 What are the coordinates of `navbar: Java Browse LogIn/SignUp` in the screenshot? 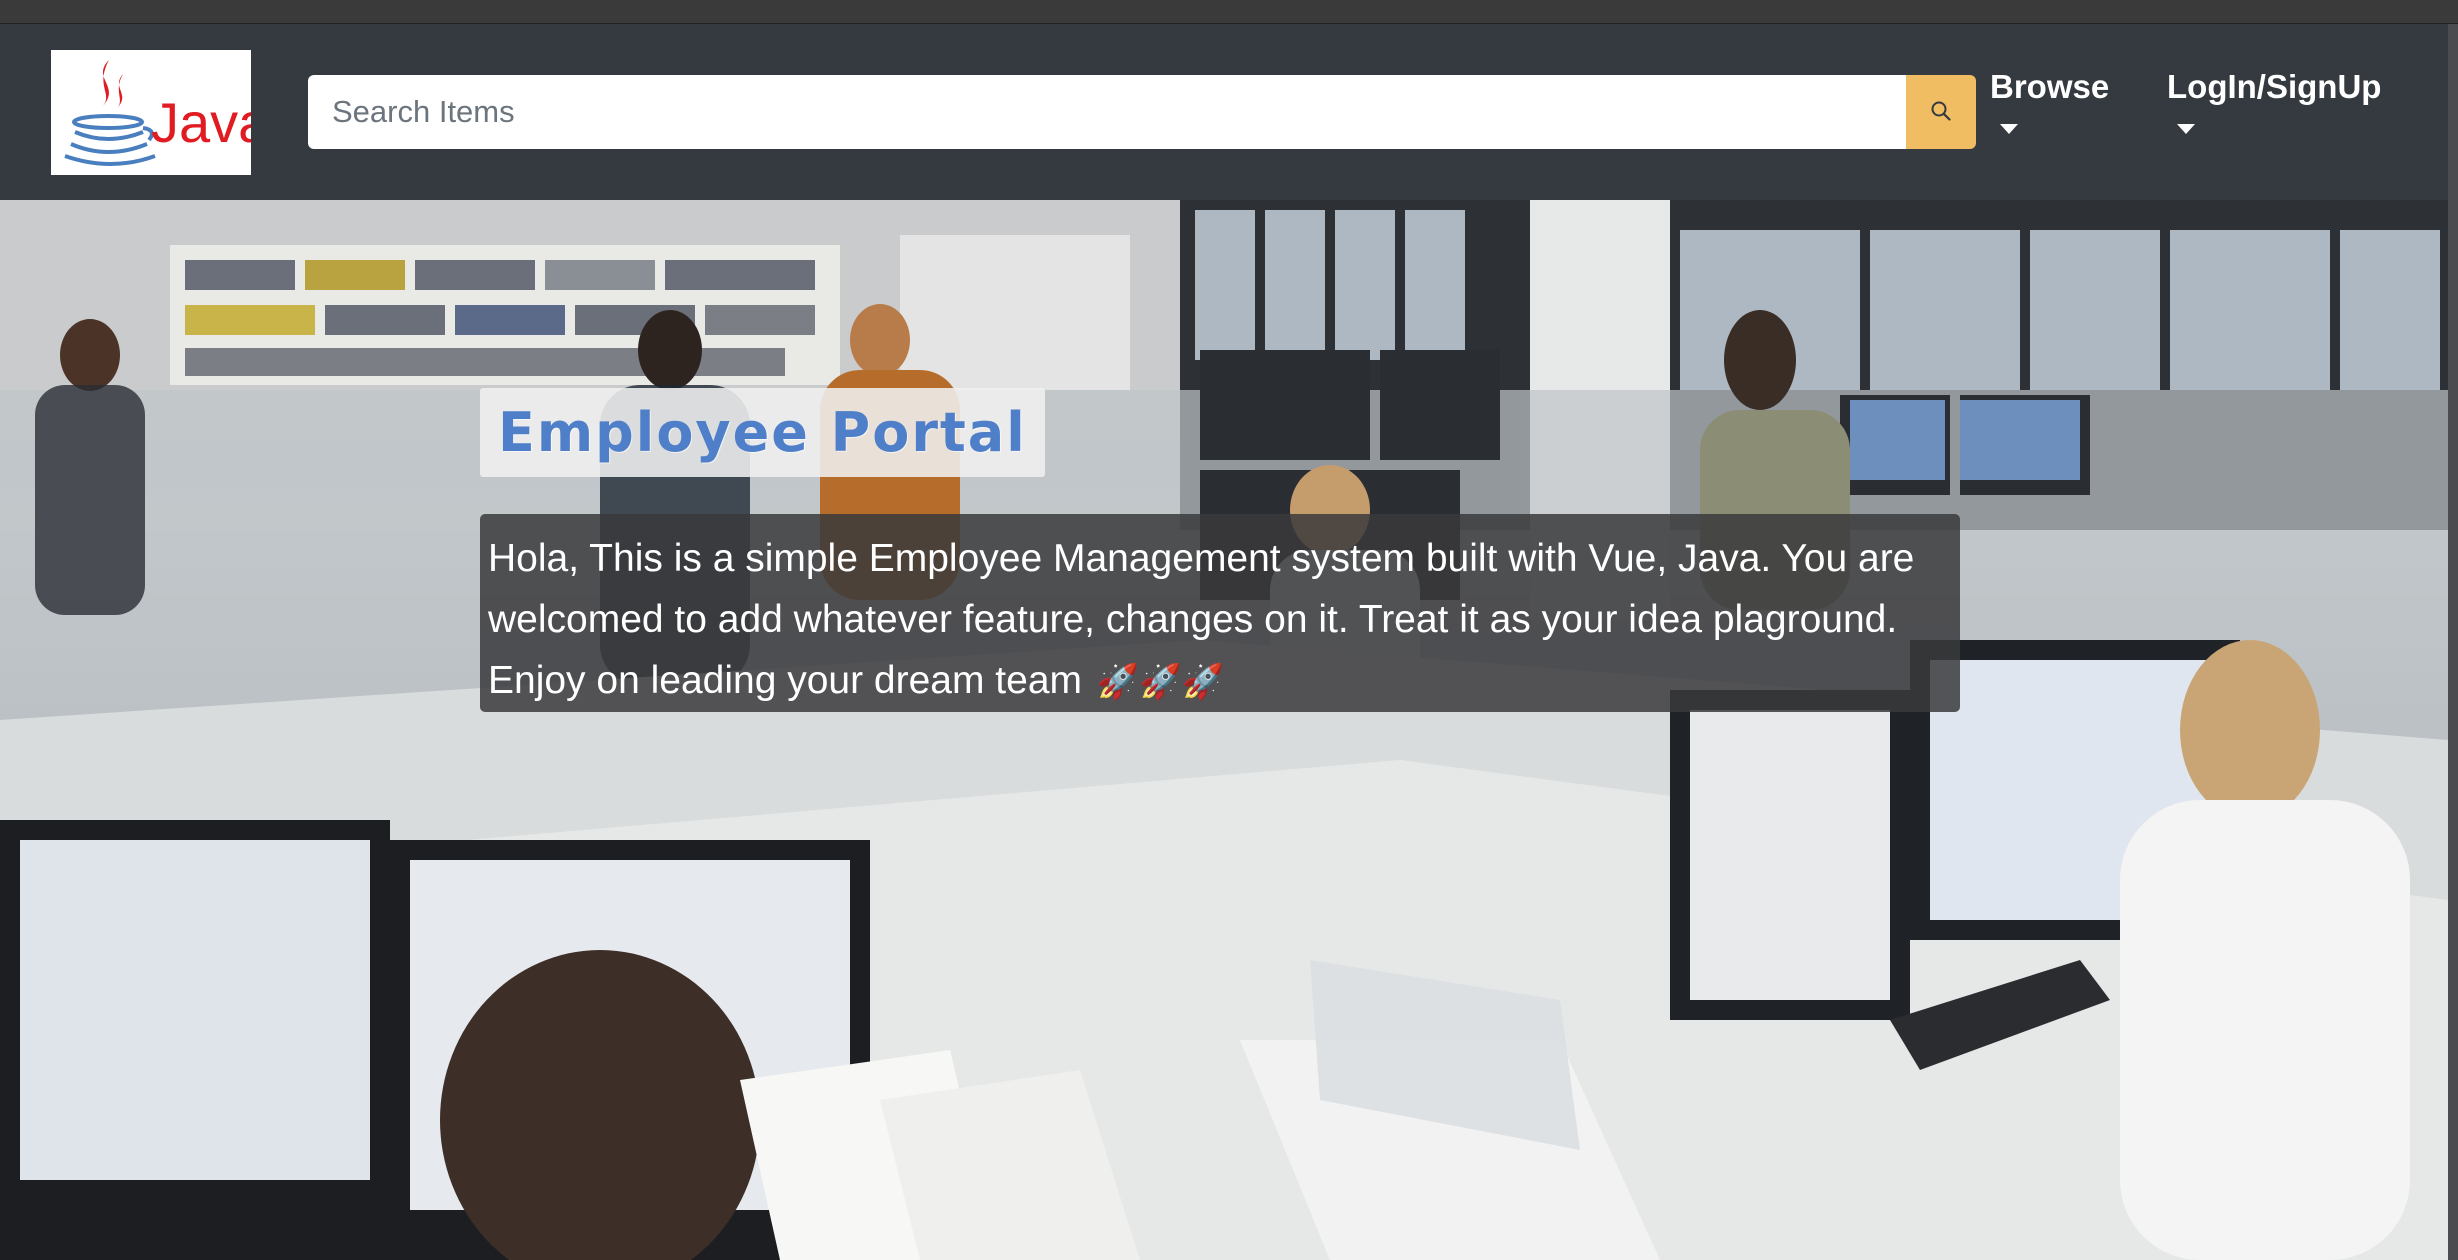 It's located at (1224, 112).